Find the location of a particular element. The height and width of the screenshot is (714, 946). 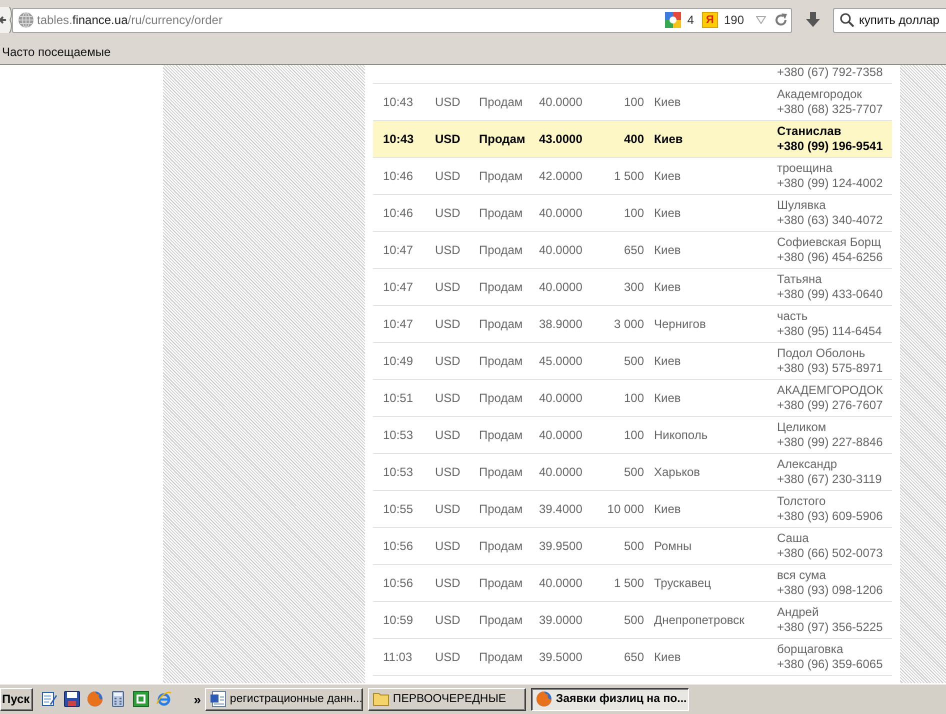

contact-note: Целиком is located at coordinates (801, 427).